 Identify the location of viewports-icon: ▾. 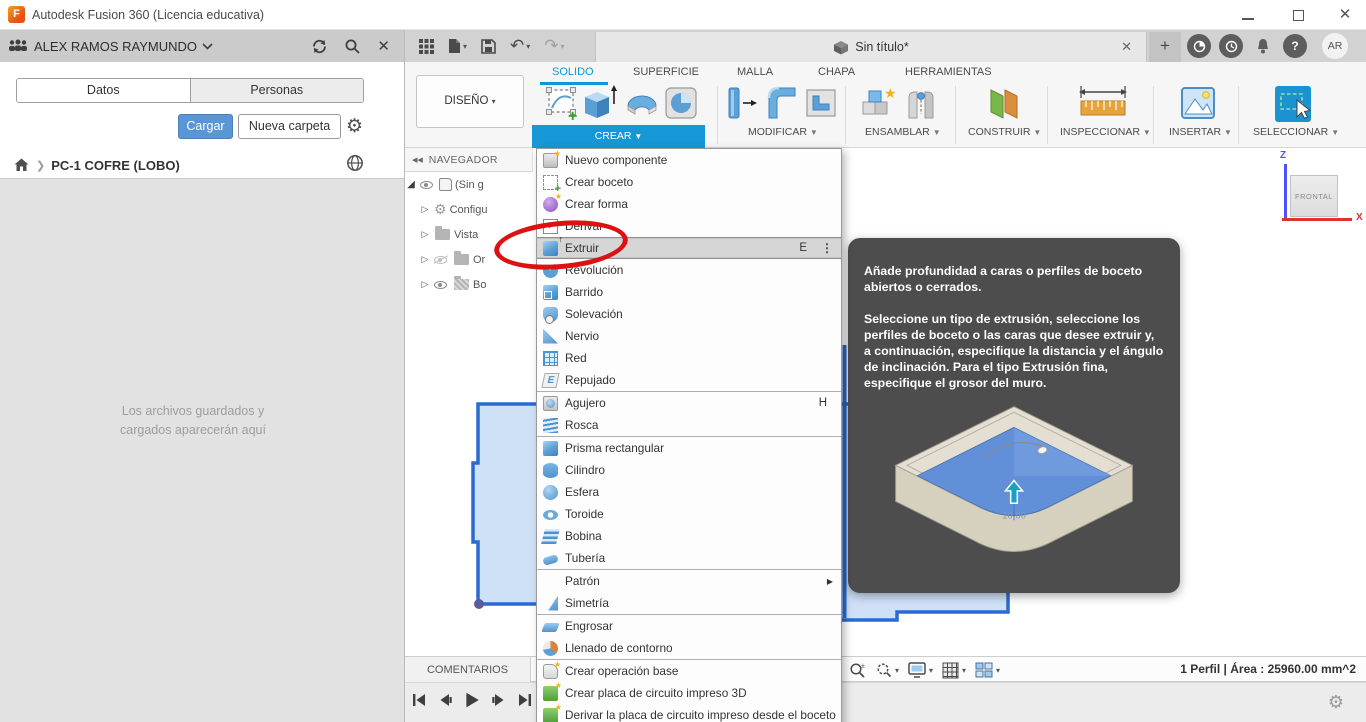
(987, 670).